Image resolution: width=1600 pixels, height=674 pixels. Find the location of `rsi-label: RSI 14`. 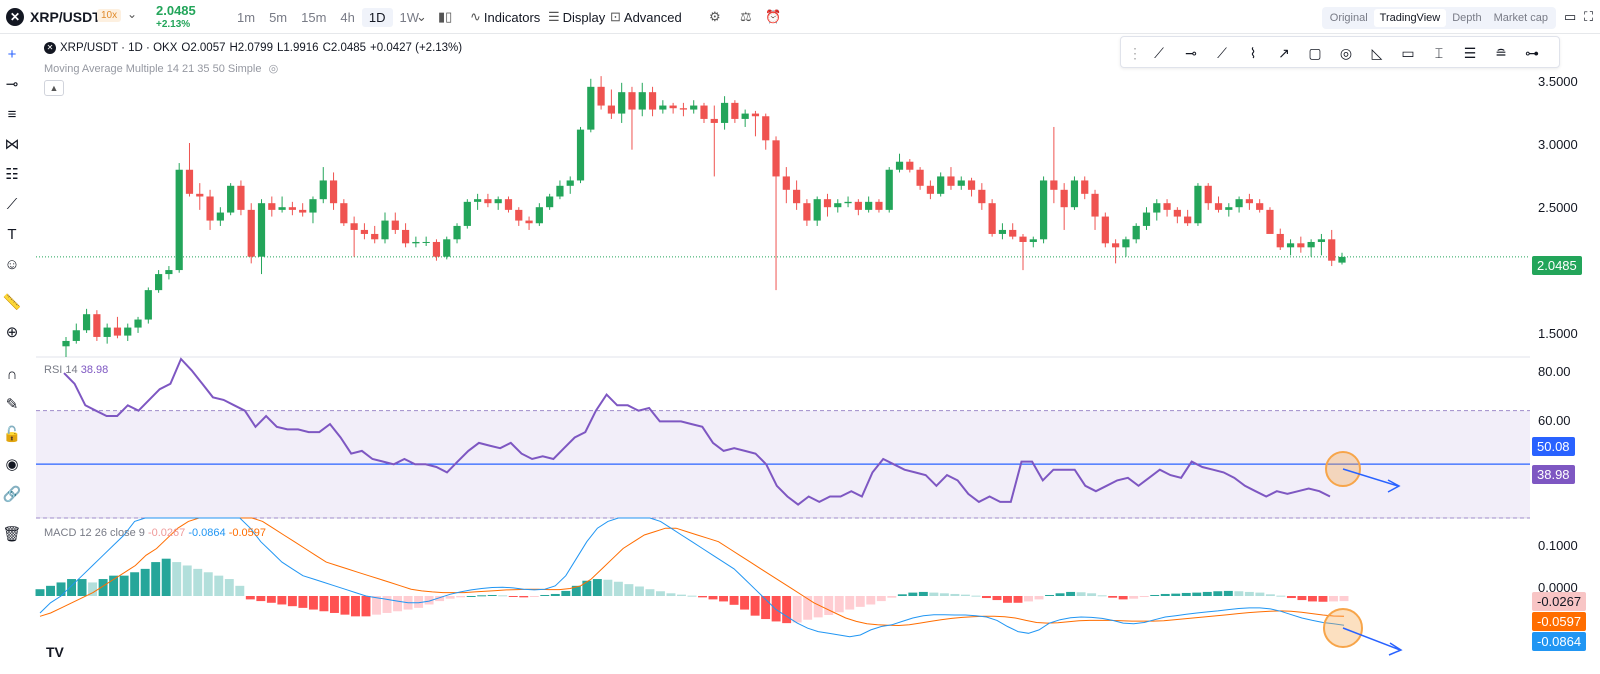

rsi-label: RSI 14 is located at coordinates (61, 370).